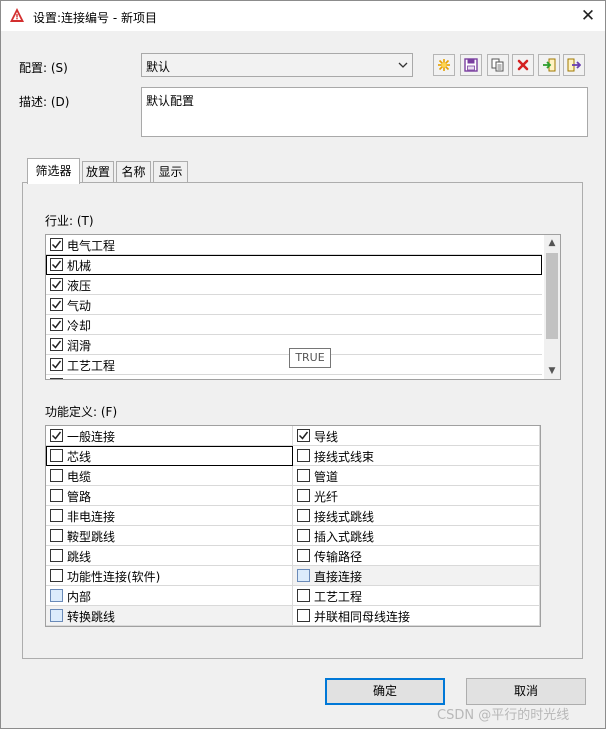  Describe the element at coordinates (158, 67) in the screenshot. I see `config-value: 默认` at that location.